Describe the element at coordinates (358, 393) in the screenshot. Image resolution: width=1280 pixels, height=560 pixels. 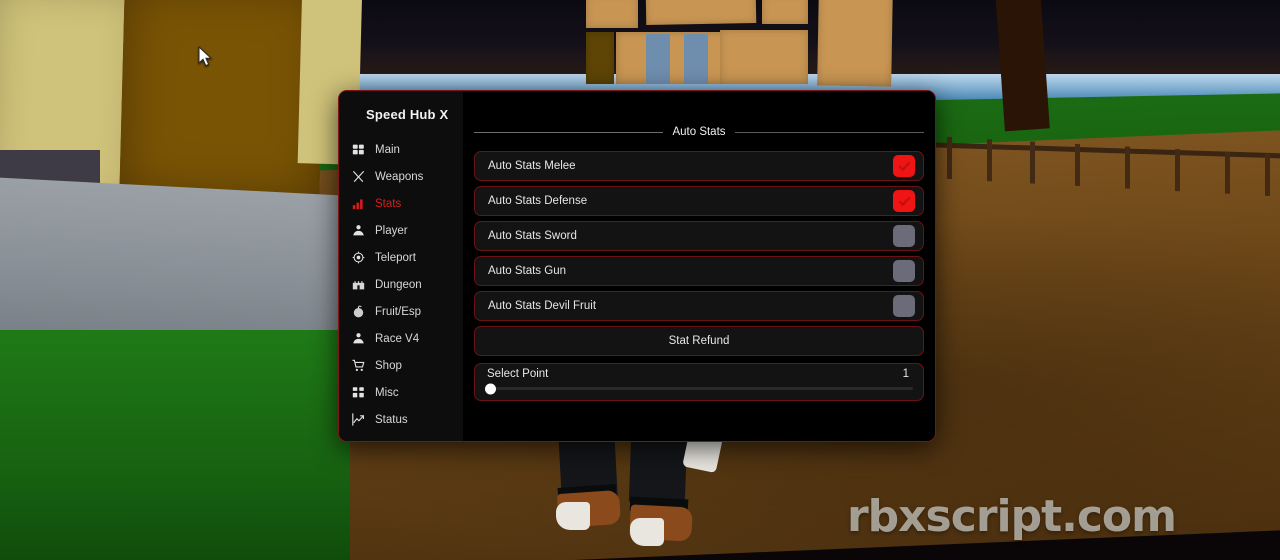
I see `grid-icon` at that location.